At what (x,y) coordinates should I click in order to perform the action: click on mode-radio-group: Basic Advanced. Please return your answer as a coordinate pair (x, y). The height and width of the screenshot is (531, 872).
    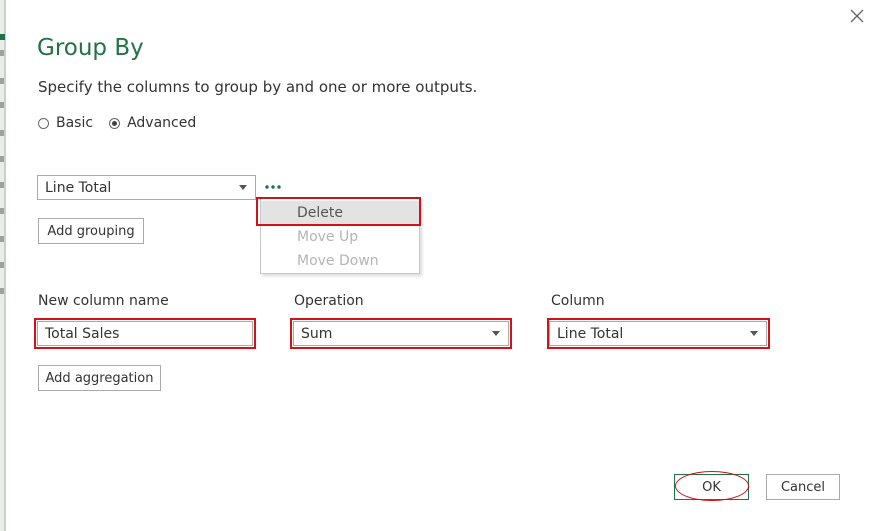
    Looking at the image, I should click on (125, 123).